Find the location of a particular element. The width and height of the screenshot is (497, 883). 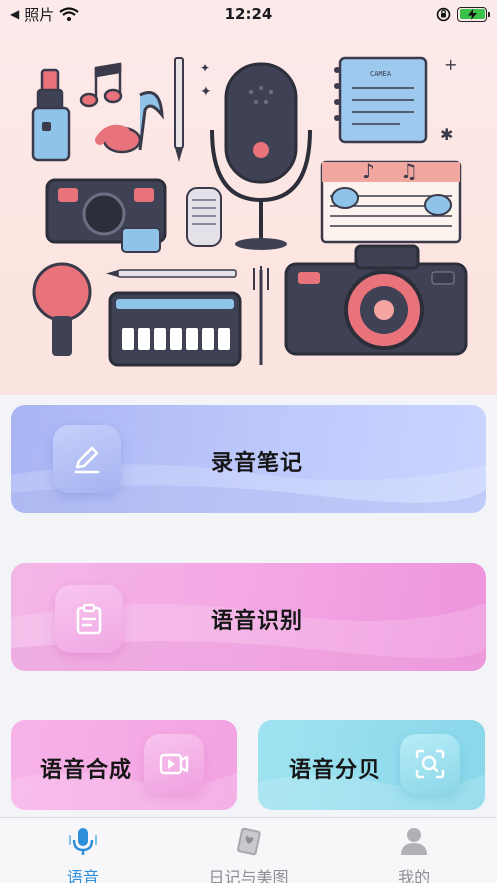

diary-icon is located at coordinates (249, 841).